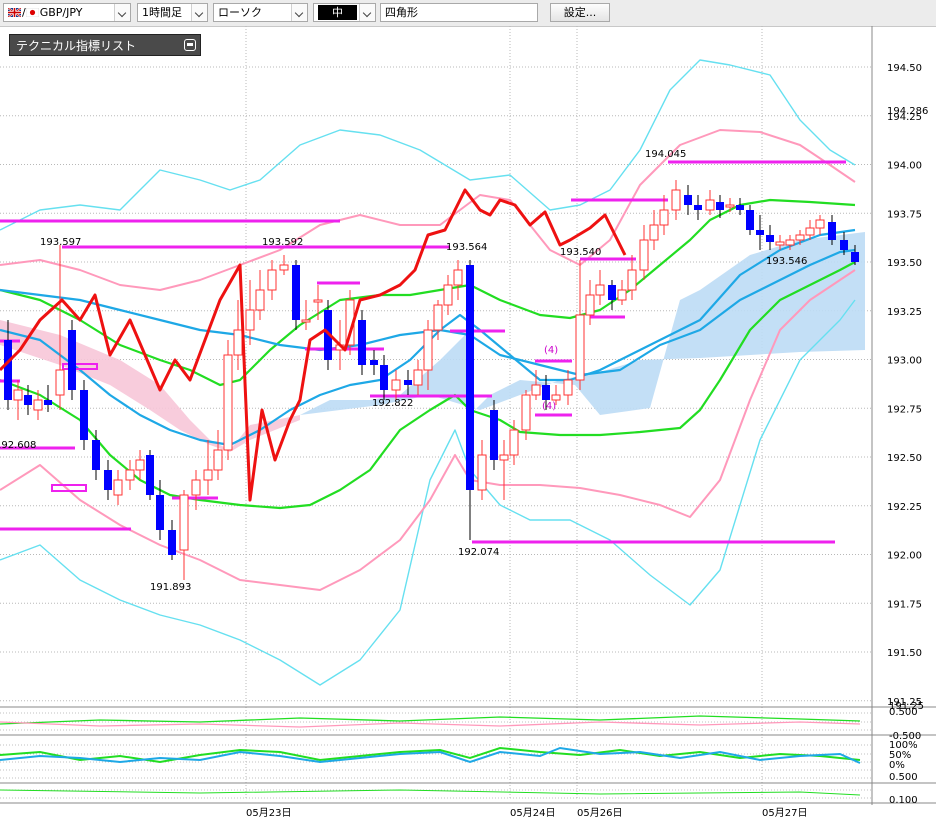 This screenshot has height=822, width=936. Describe the element at coordinates (170, 587) in the screenshot. I see `price-annotation: 191.893` at that location.